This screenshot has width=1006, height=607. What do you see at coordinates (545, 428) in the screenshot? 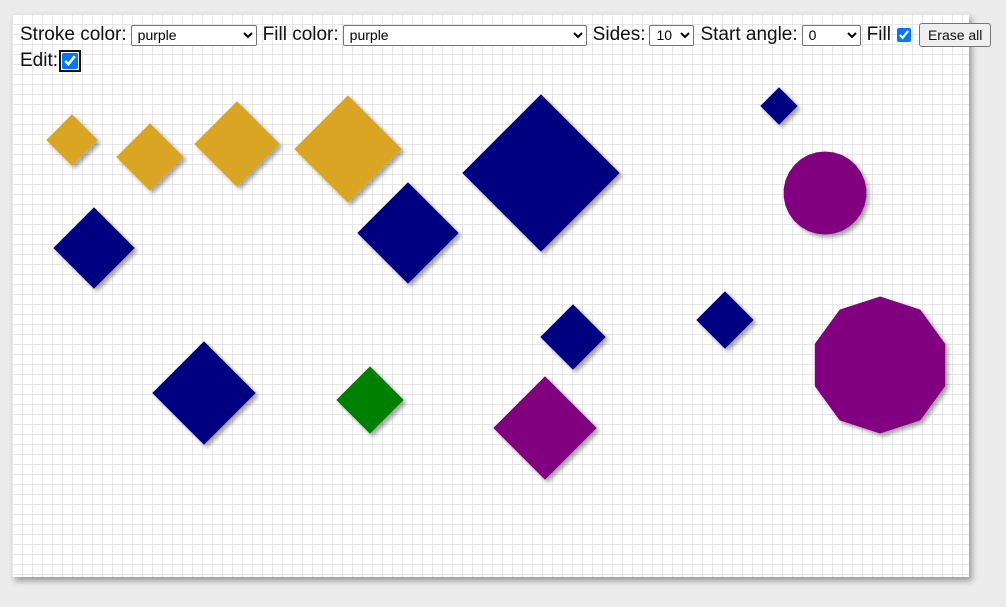
I see `purple-diamond` at bounding box center [545, 428].